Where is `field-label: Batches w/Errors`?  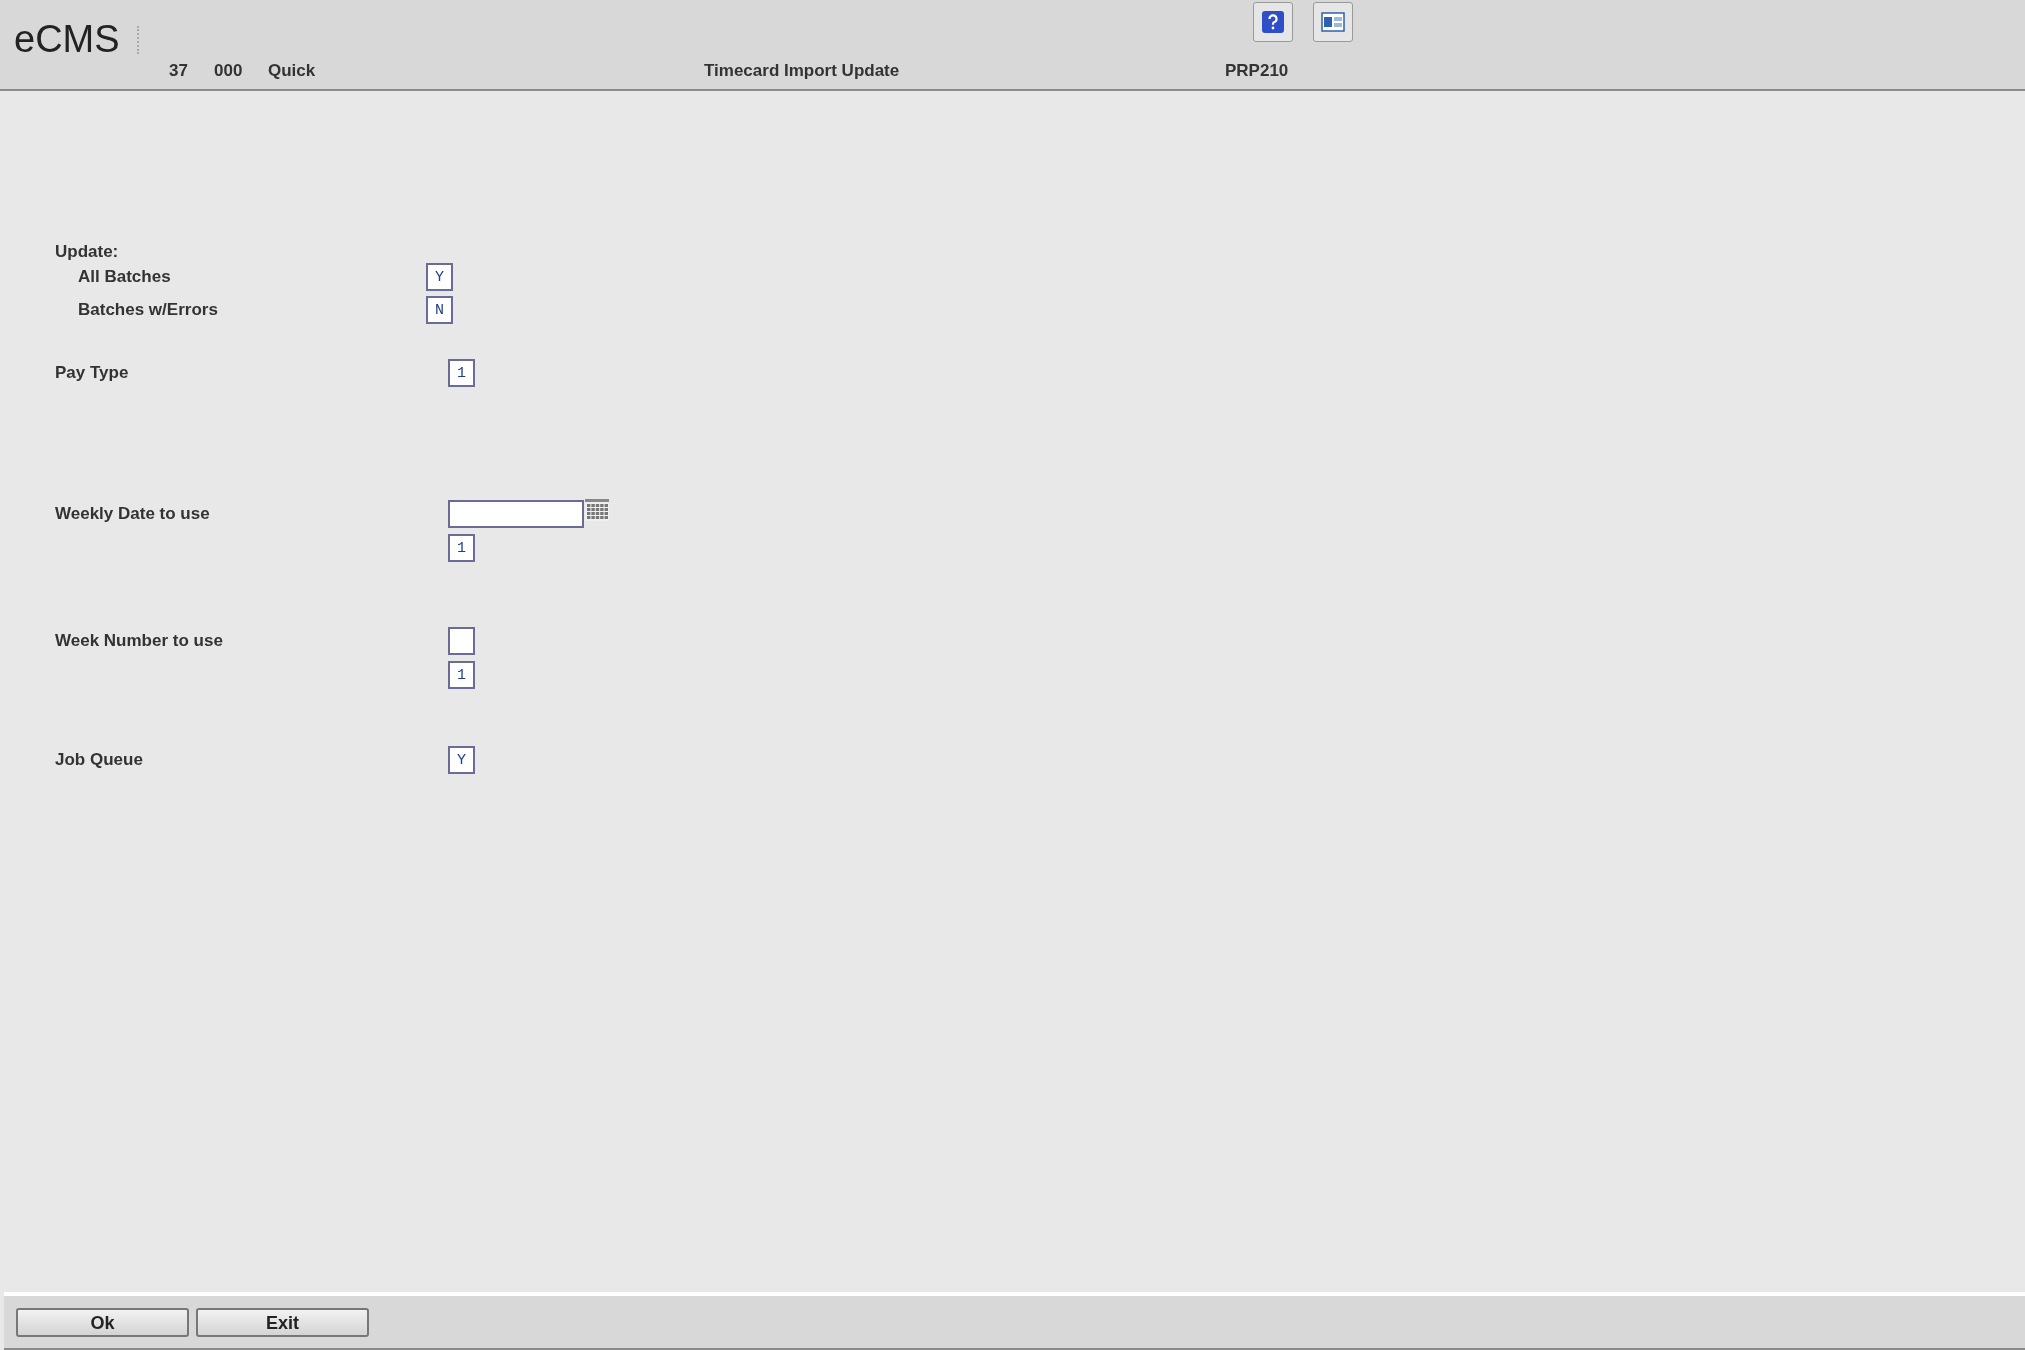 field-label: Batches w/Errors is located at coordinates (148, 310).